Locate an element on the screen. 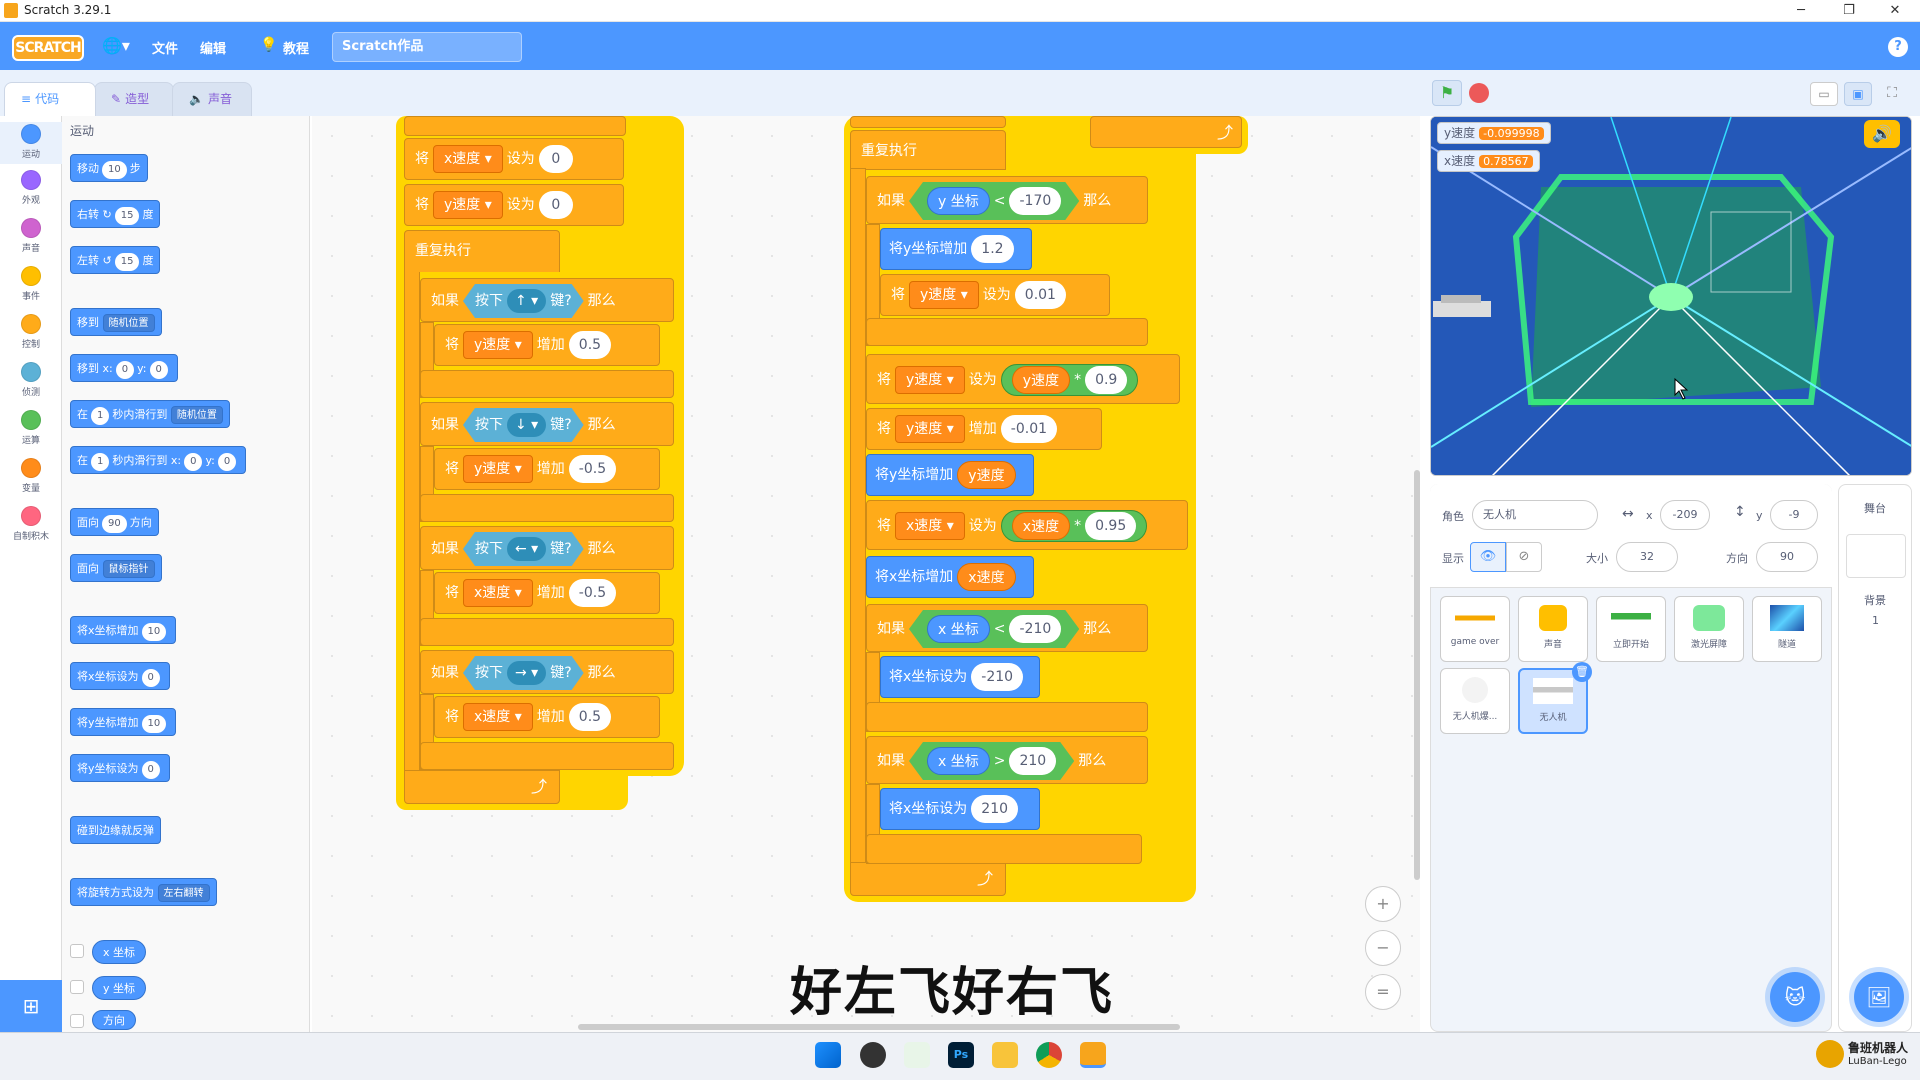 The image size is (1920, 1080). block-set-x: 将x坐标设为 0 is located at coordinates (120, 676).